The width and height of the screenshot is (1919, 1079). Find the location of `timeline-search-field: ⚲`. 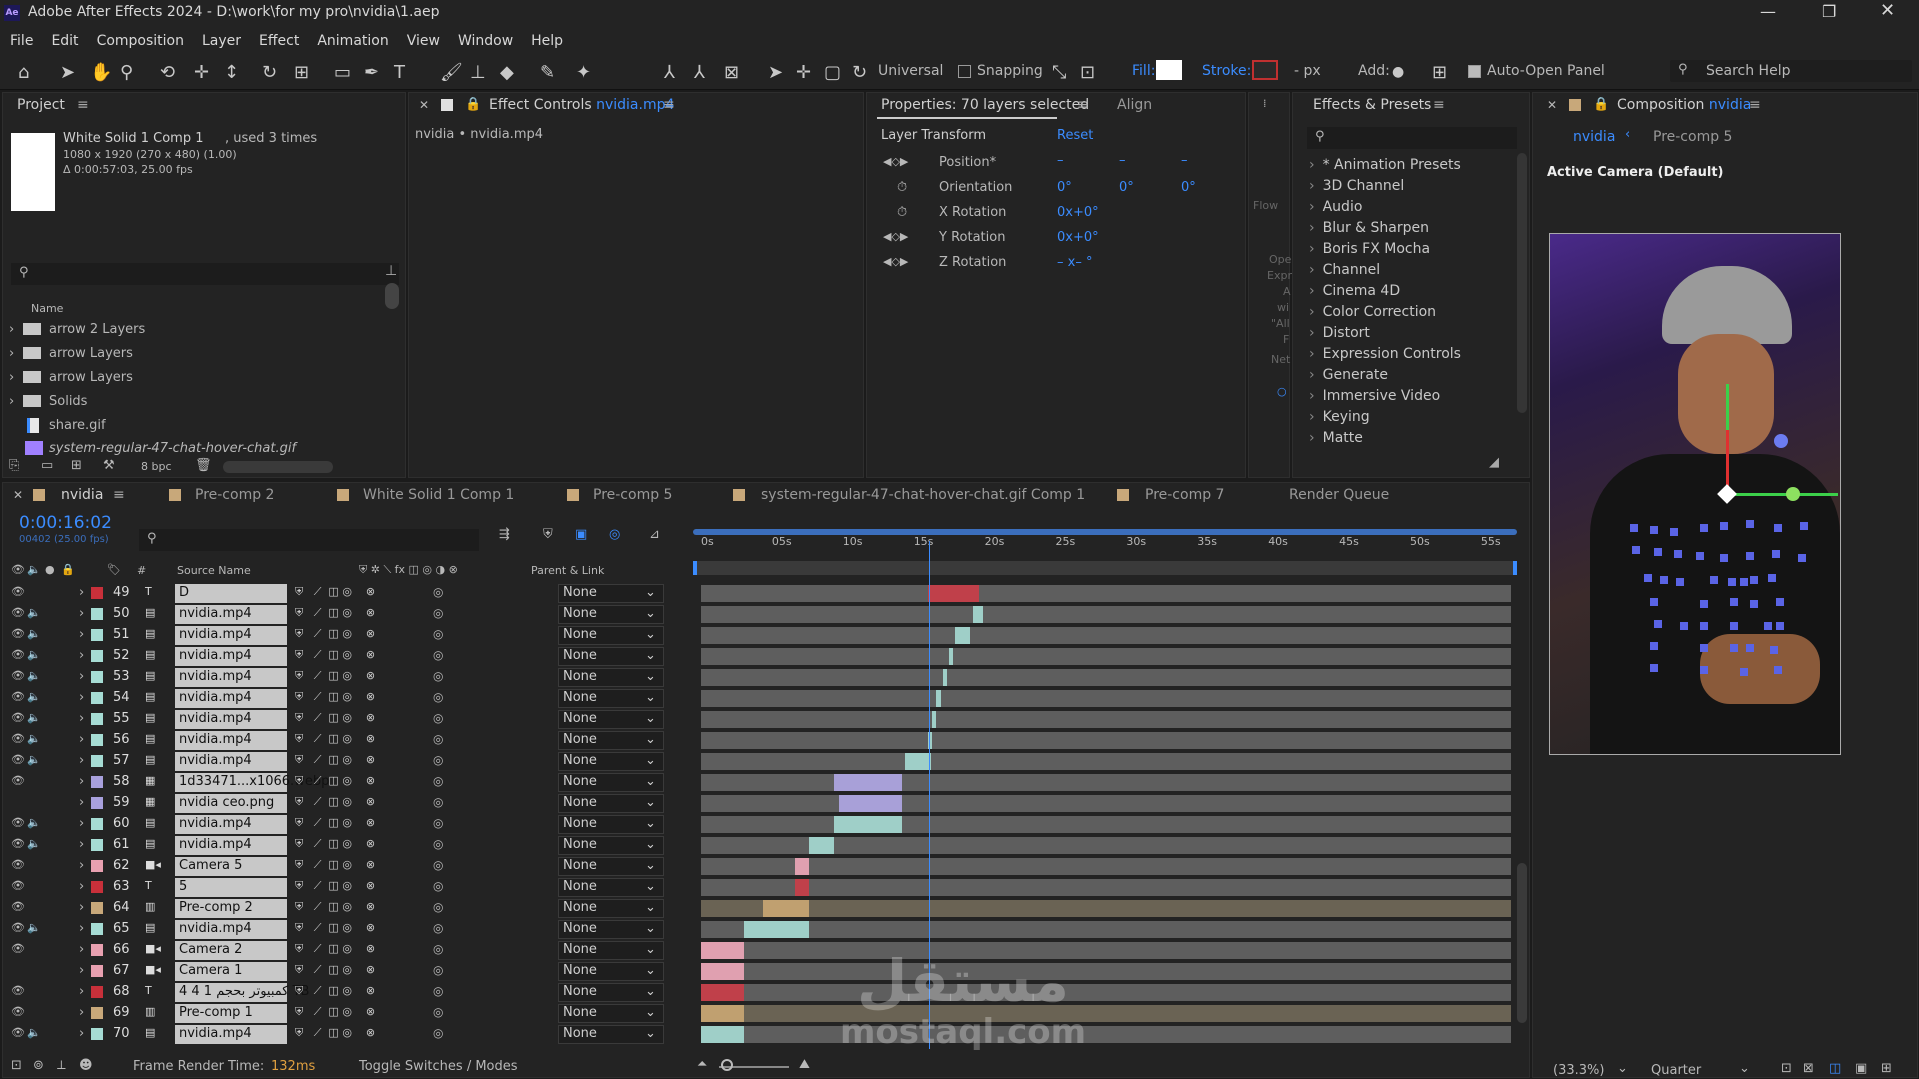

timeline-search-field: ⚲ is located at coordinates (309, 540).